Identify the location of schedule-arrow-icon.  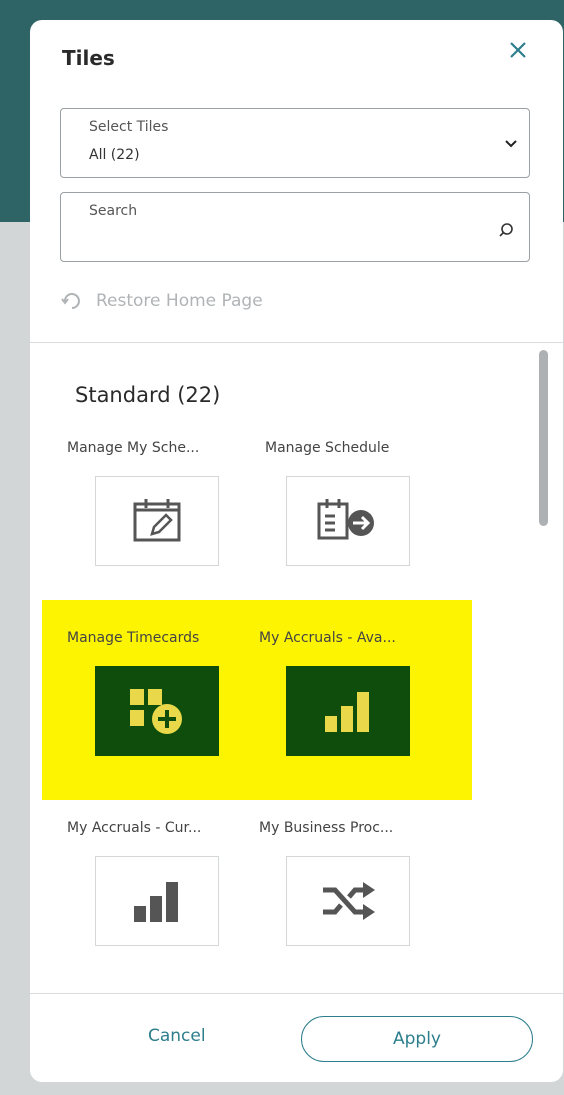
(345, 519).